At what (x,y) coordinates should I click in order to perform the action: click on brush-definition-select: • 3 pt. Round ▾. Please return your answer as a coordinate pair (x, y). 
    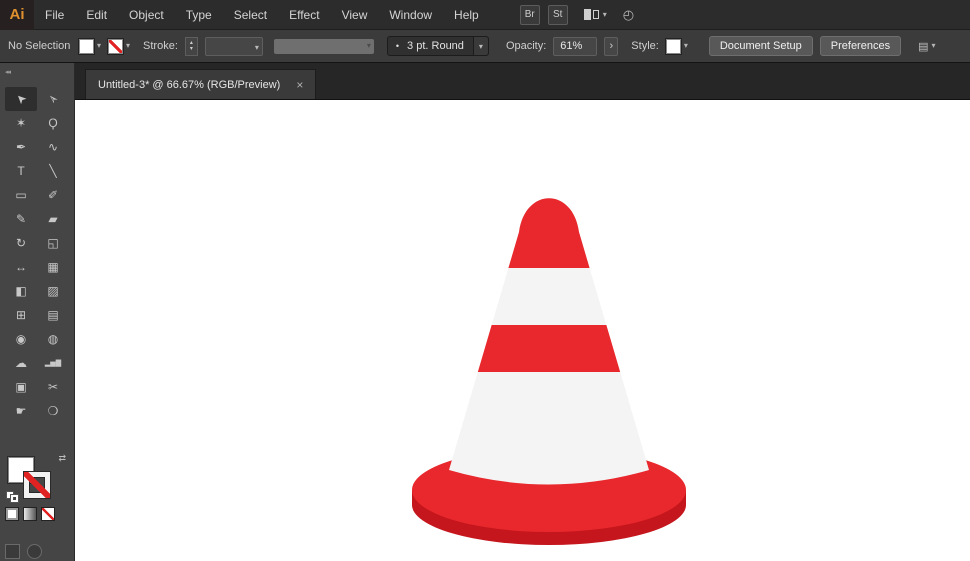
    Looking at the image, I should click on (437, 46).